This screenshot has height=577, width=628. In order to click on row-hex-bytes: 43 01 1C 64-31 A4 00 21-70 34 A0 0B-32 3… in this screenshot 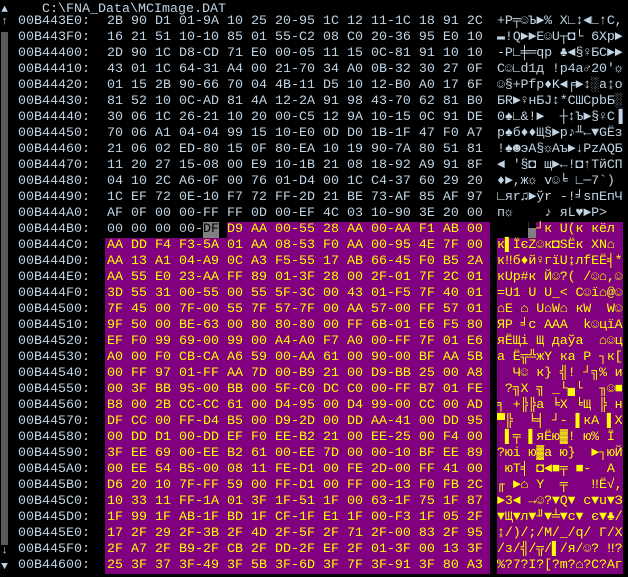, I will do `click(295, 70)`.